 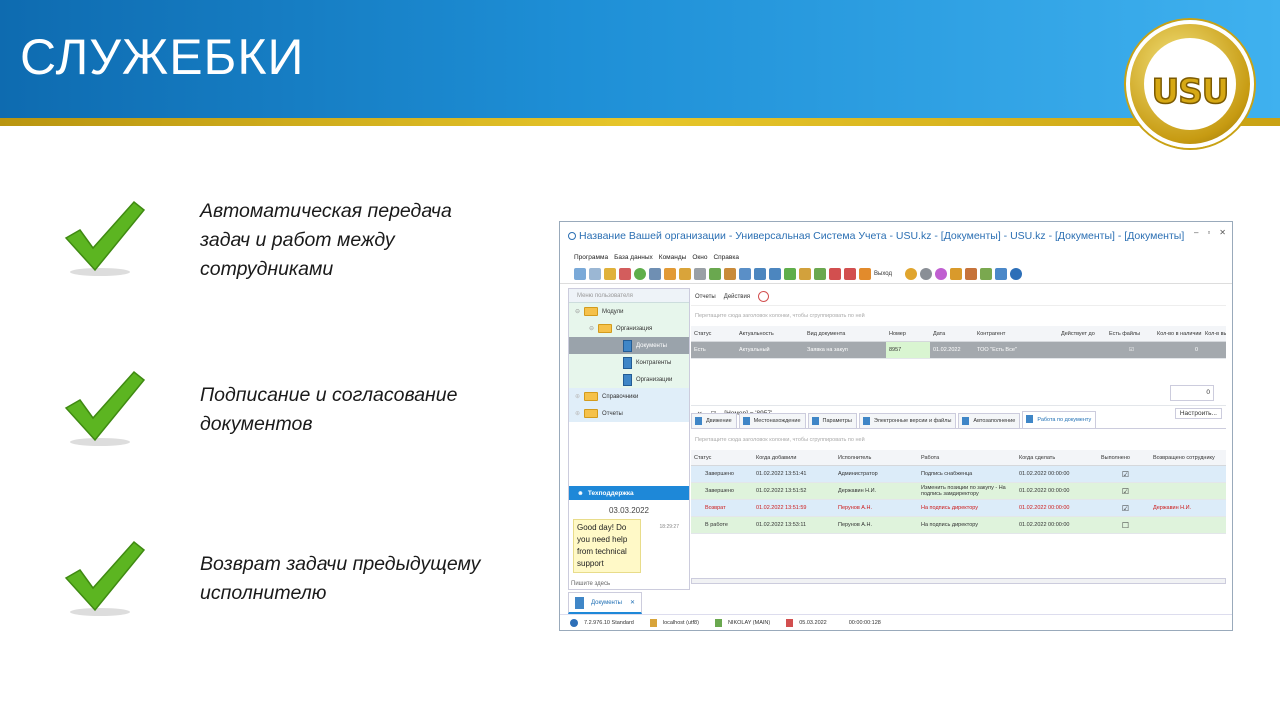 What do you see at coordinates (772, 420) in the screenshot?
I see `tab-location: Местонахождение` at bounding box center [772, 420].